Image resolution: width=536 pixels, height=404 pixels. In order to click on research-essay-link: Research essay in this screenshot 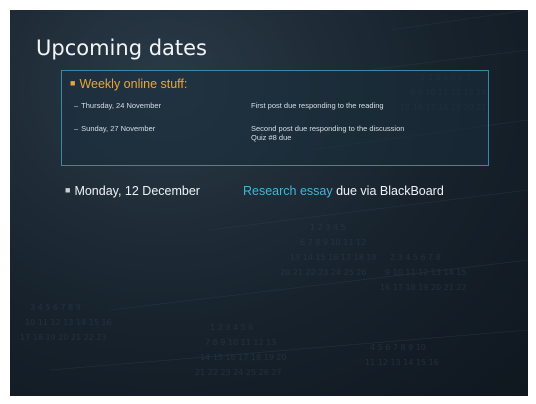, I will do `click(288, 191)`.